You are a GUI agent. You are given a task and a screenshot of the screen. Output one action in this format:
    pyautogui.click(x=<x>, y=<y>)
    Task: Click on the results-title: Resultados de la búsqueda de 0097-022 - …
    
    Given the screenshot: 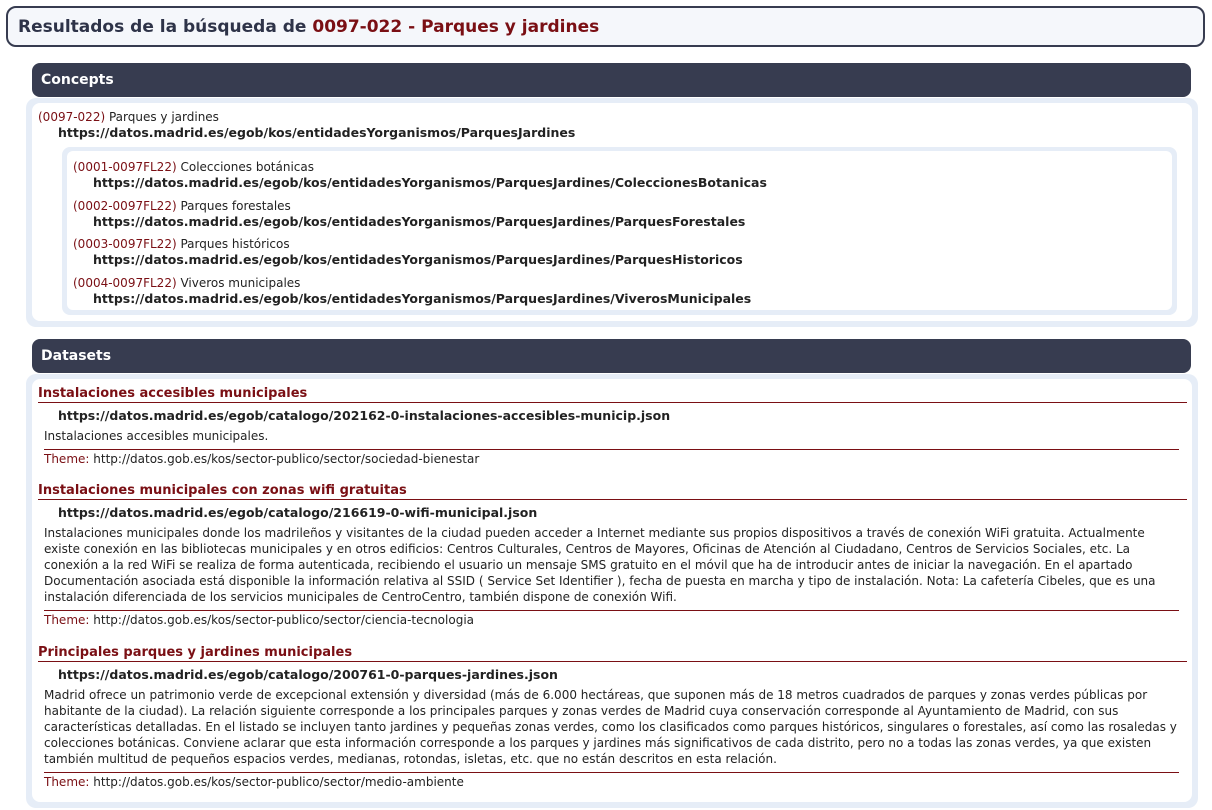 What is the action you would take?
    pyautogui.click(x=605, y=26)
    